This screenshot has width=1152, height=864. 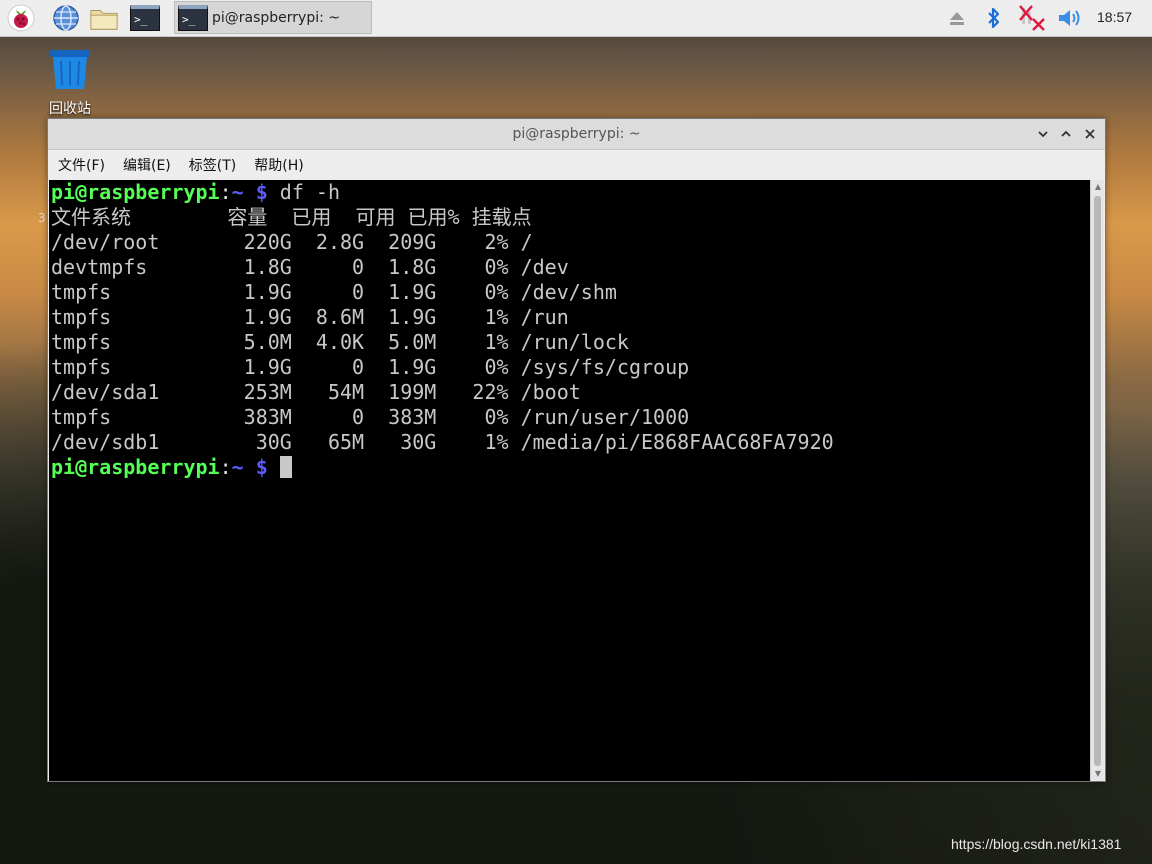 I want to click on command-line: pi@raspberrypi:~ $ df -h, so click(x=571, y=192).